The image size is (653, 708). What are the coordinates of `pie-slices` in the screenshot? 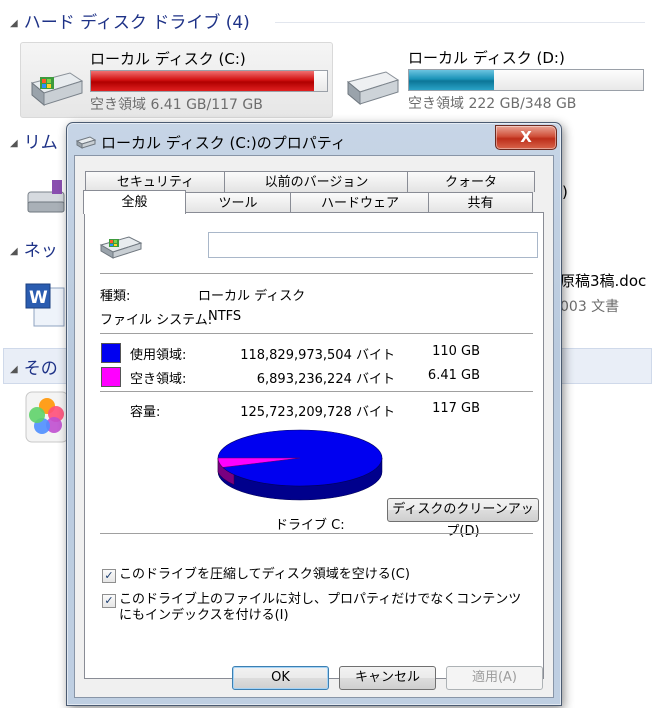 It's located at (300, 465).